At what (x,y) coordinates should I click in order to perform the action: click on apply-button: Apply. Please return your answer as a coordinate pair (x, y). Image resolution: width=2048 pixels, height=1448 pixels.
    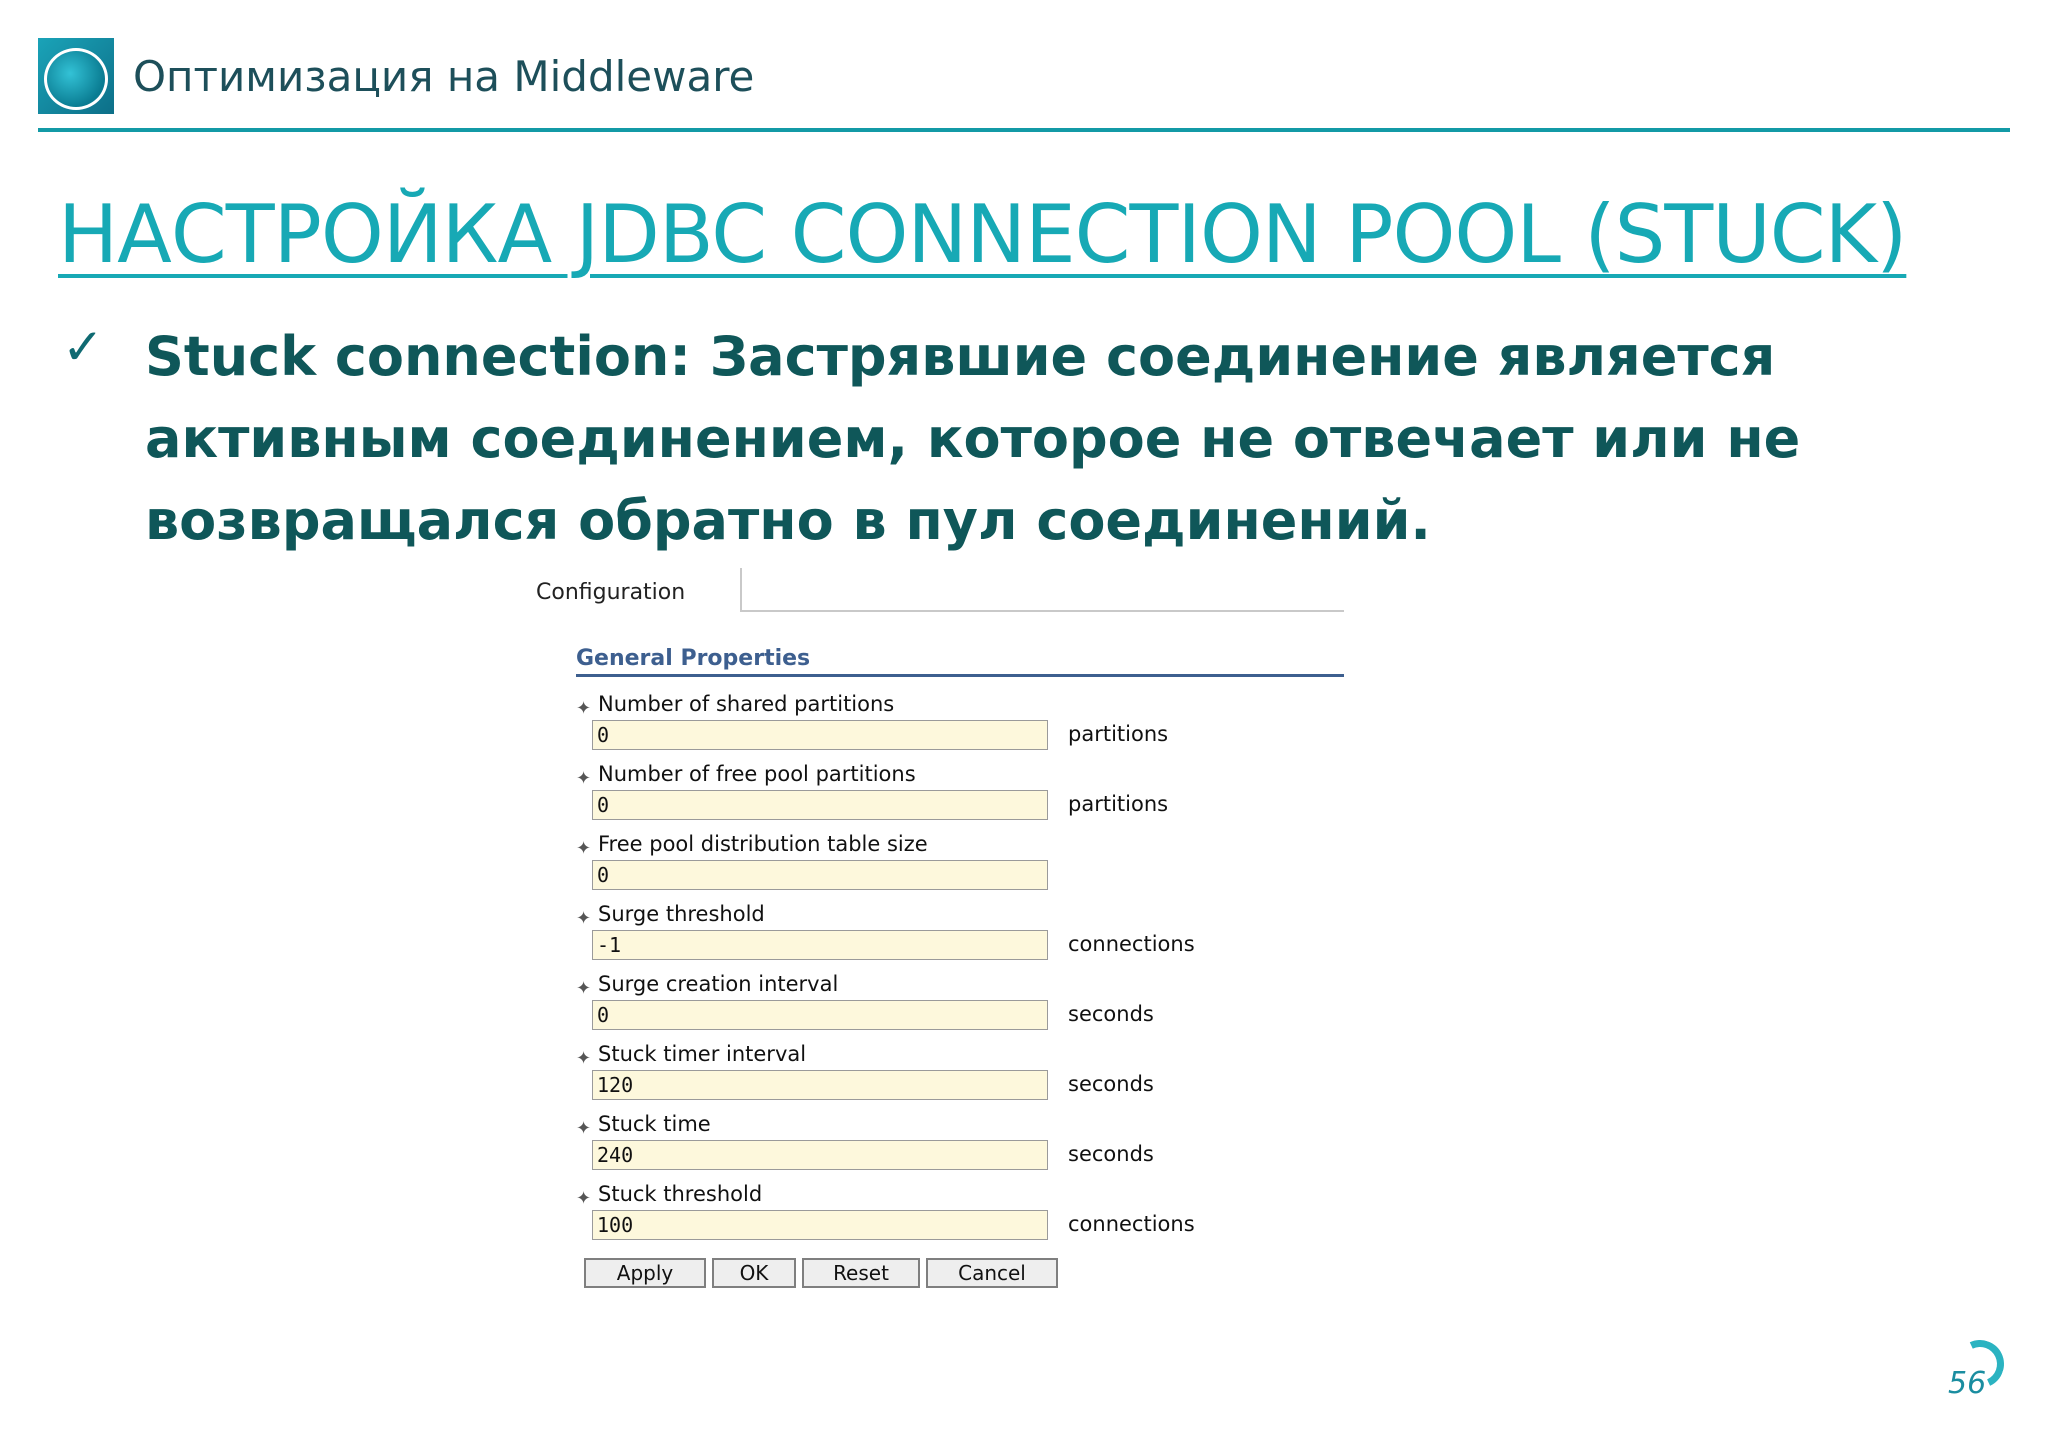
    Looking at the image, I should click on (645, 1273).